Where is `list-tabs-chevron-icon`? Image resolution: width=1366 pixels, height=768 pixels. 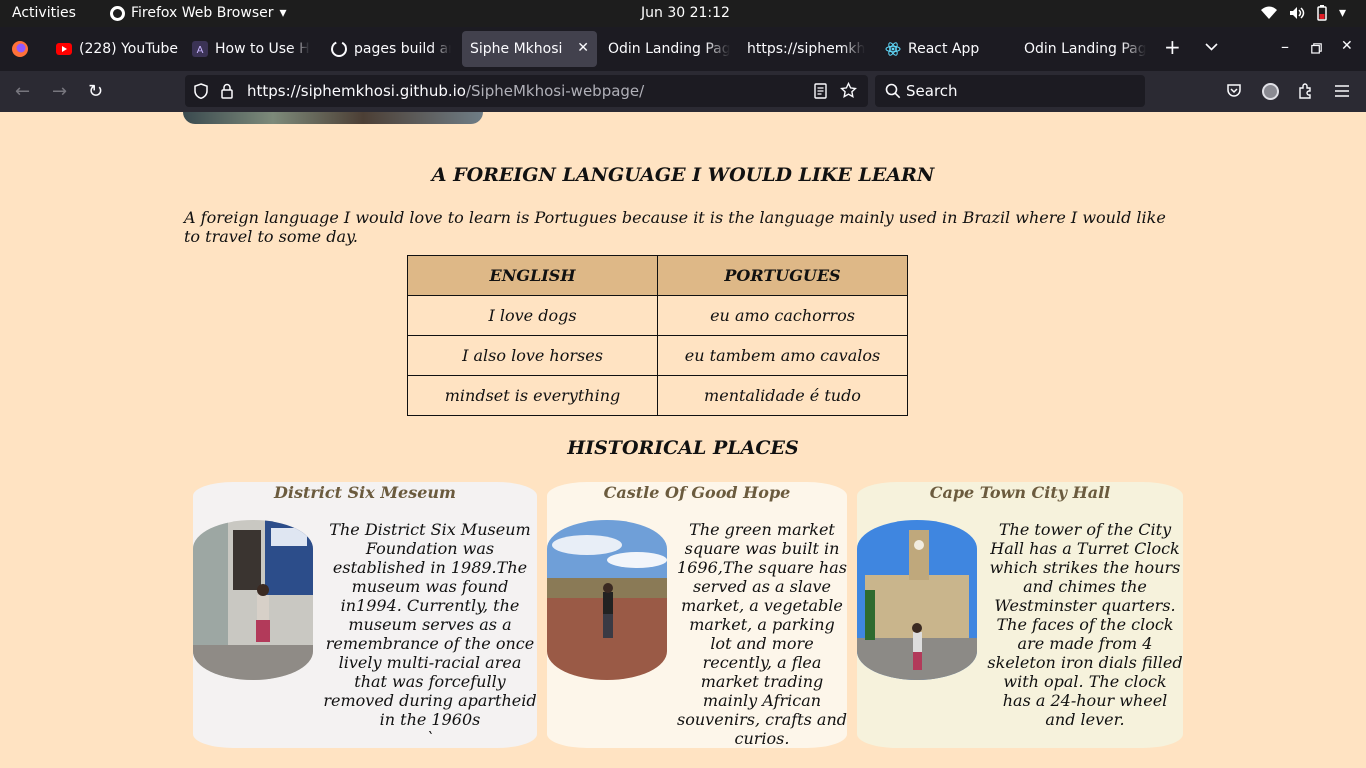
list-tabs-chevron-icon is located at coordinates (1211, 47).